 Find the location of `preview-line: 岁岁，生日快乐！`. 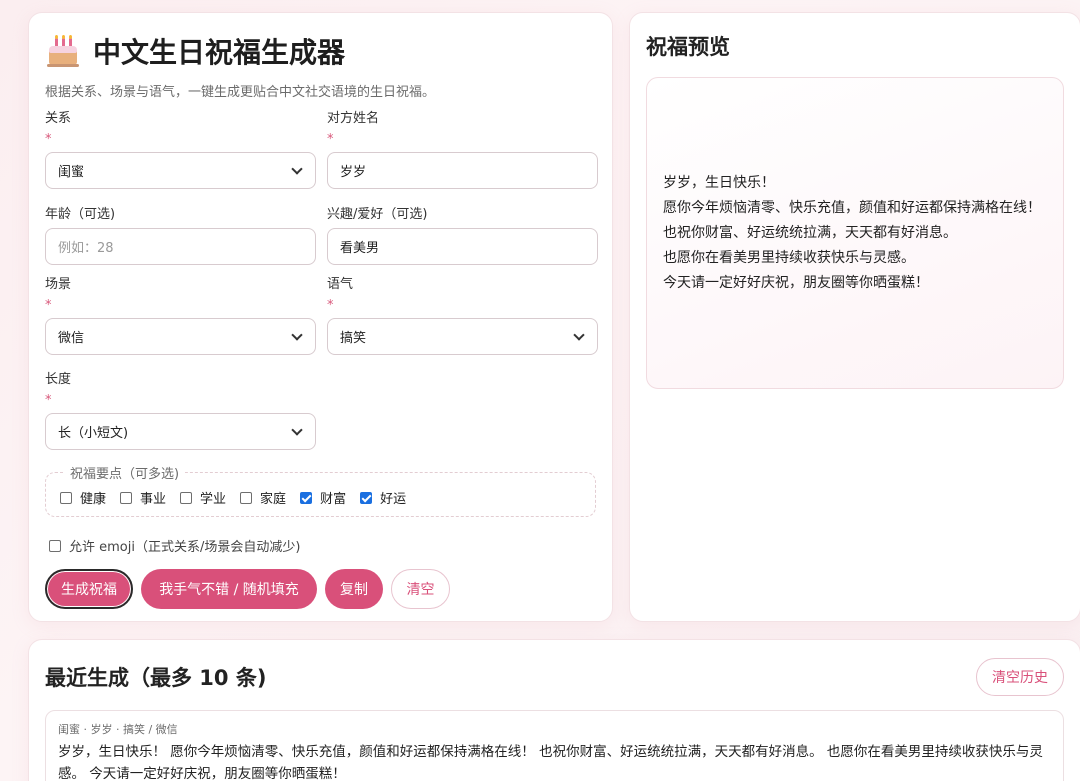

preview-line: 岁岁，生日快乐！ is located at coordinates (719, 182).